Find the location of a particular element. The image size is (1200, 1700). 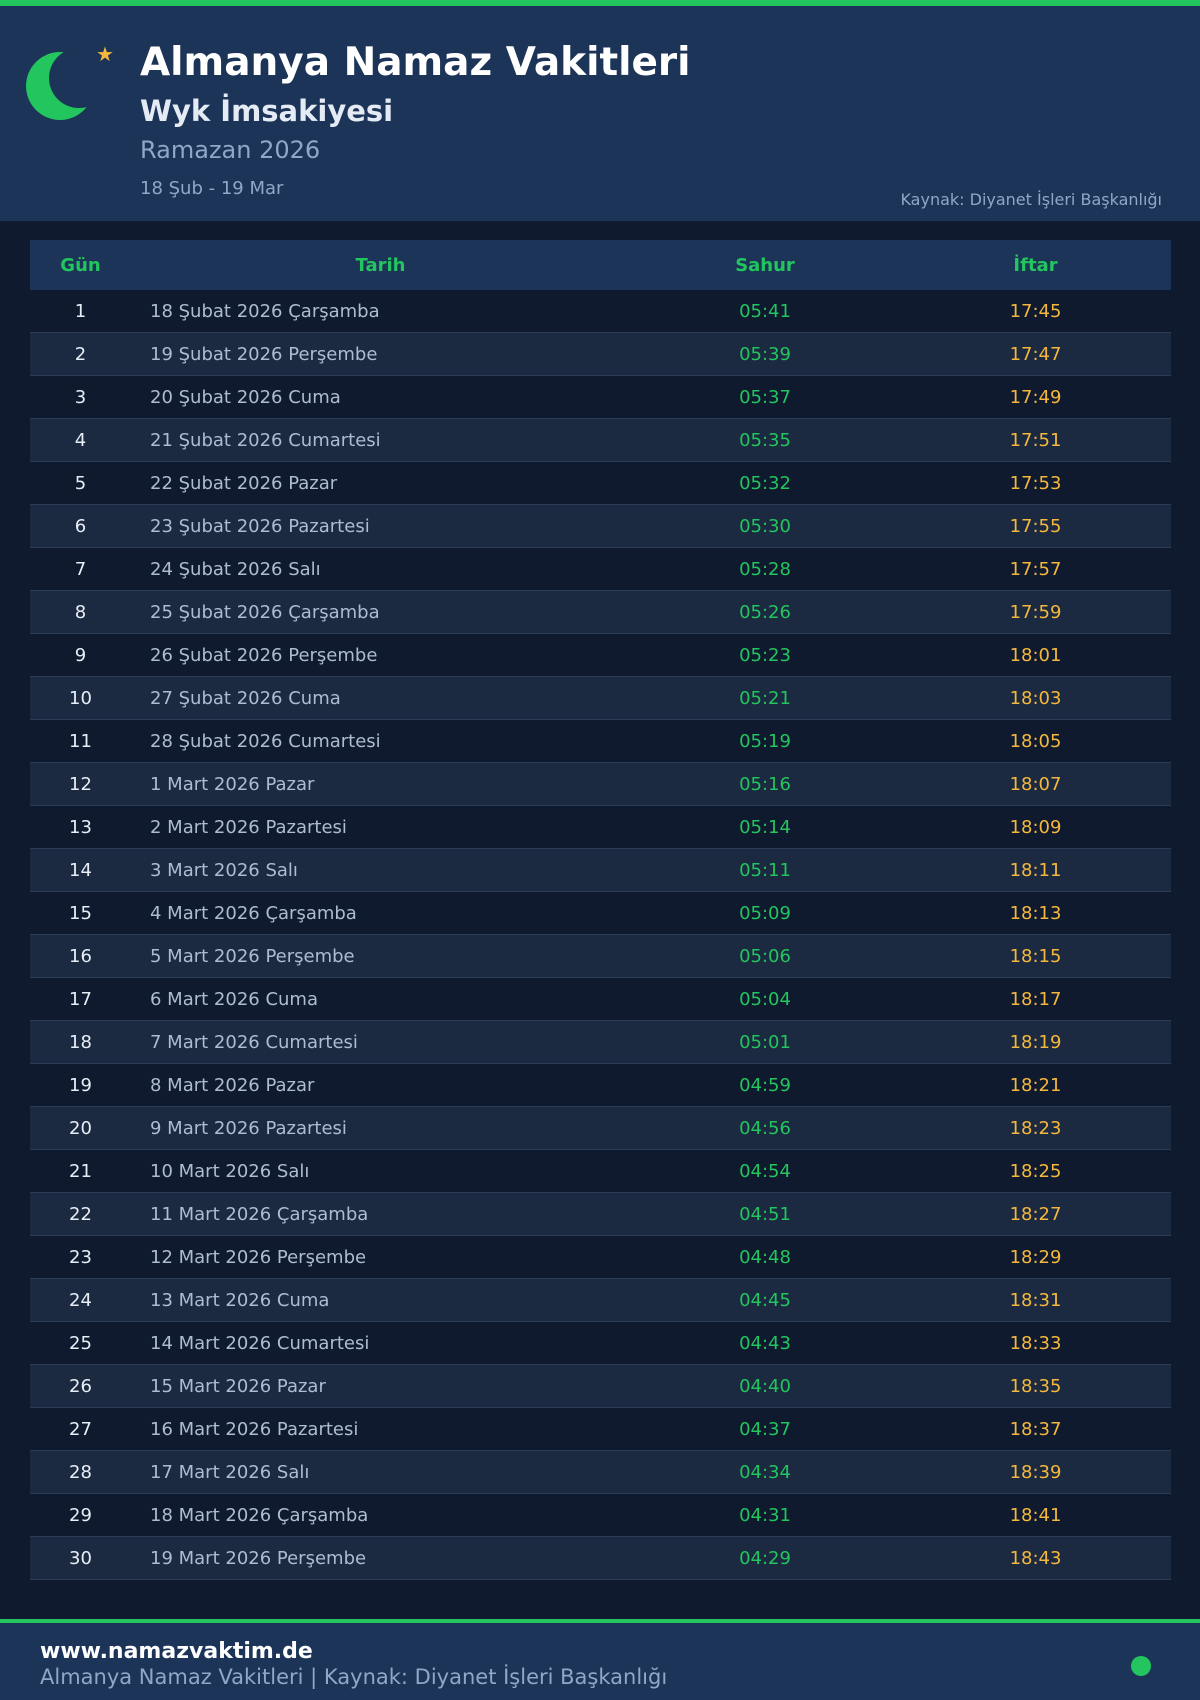

cell-gun: 27 is located at coordinates (80, 1429).